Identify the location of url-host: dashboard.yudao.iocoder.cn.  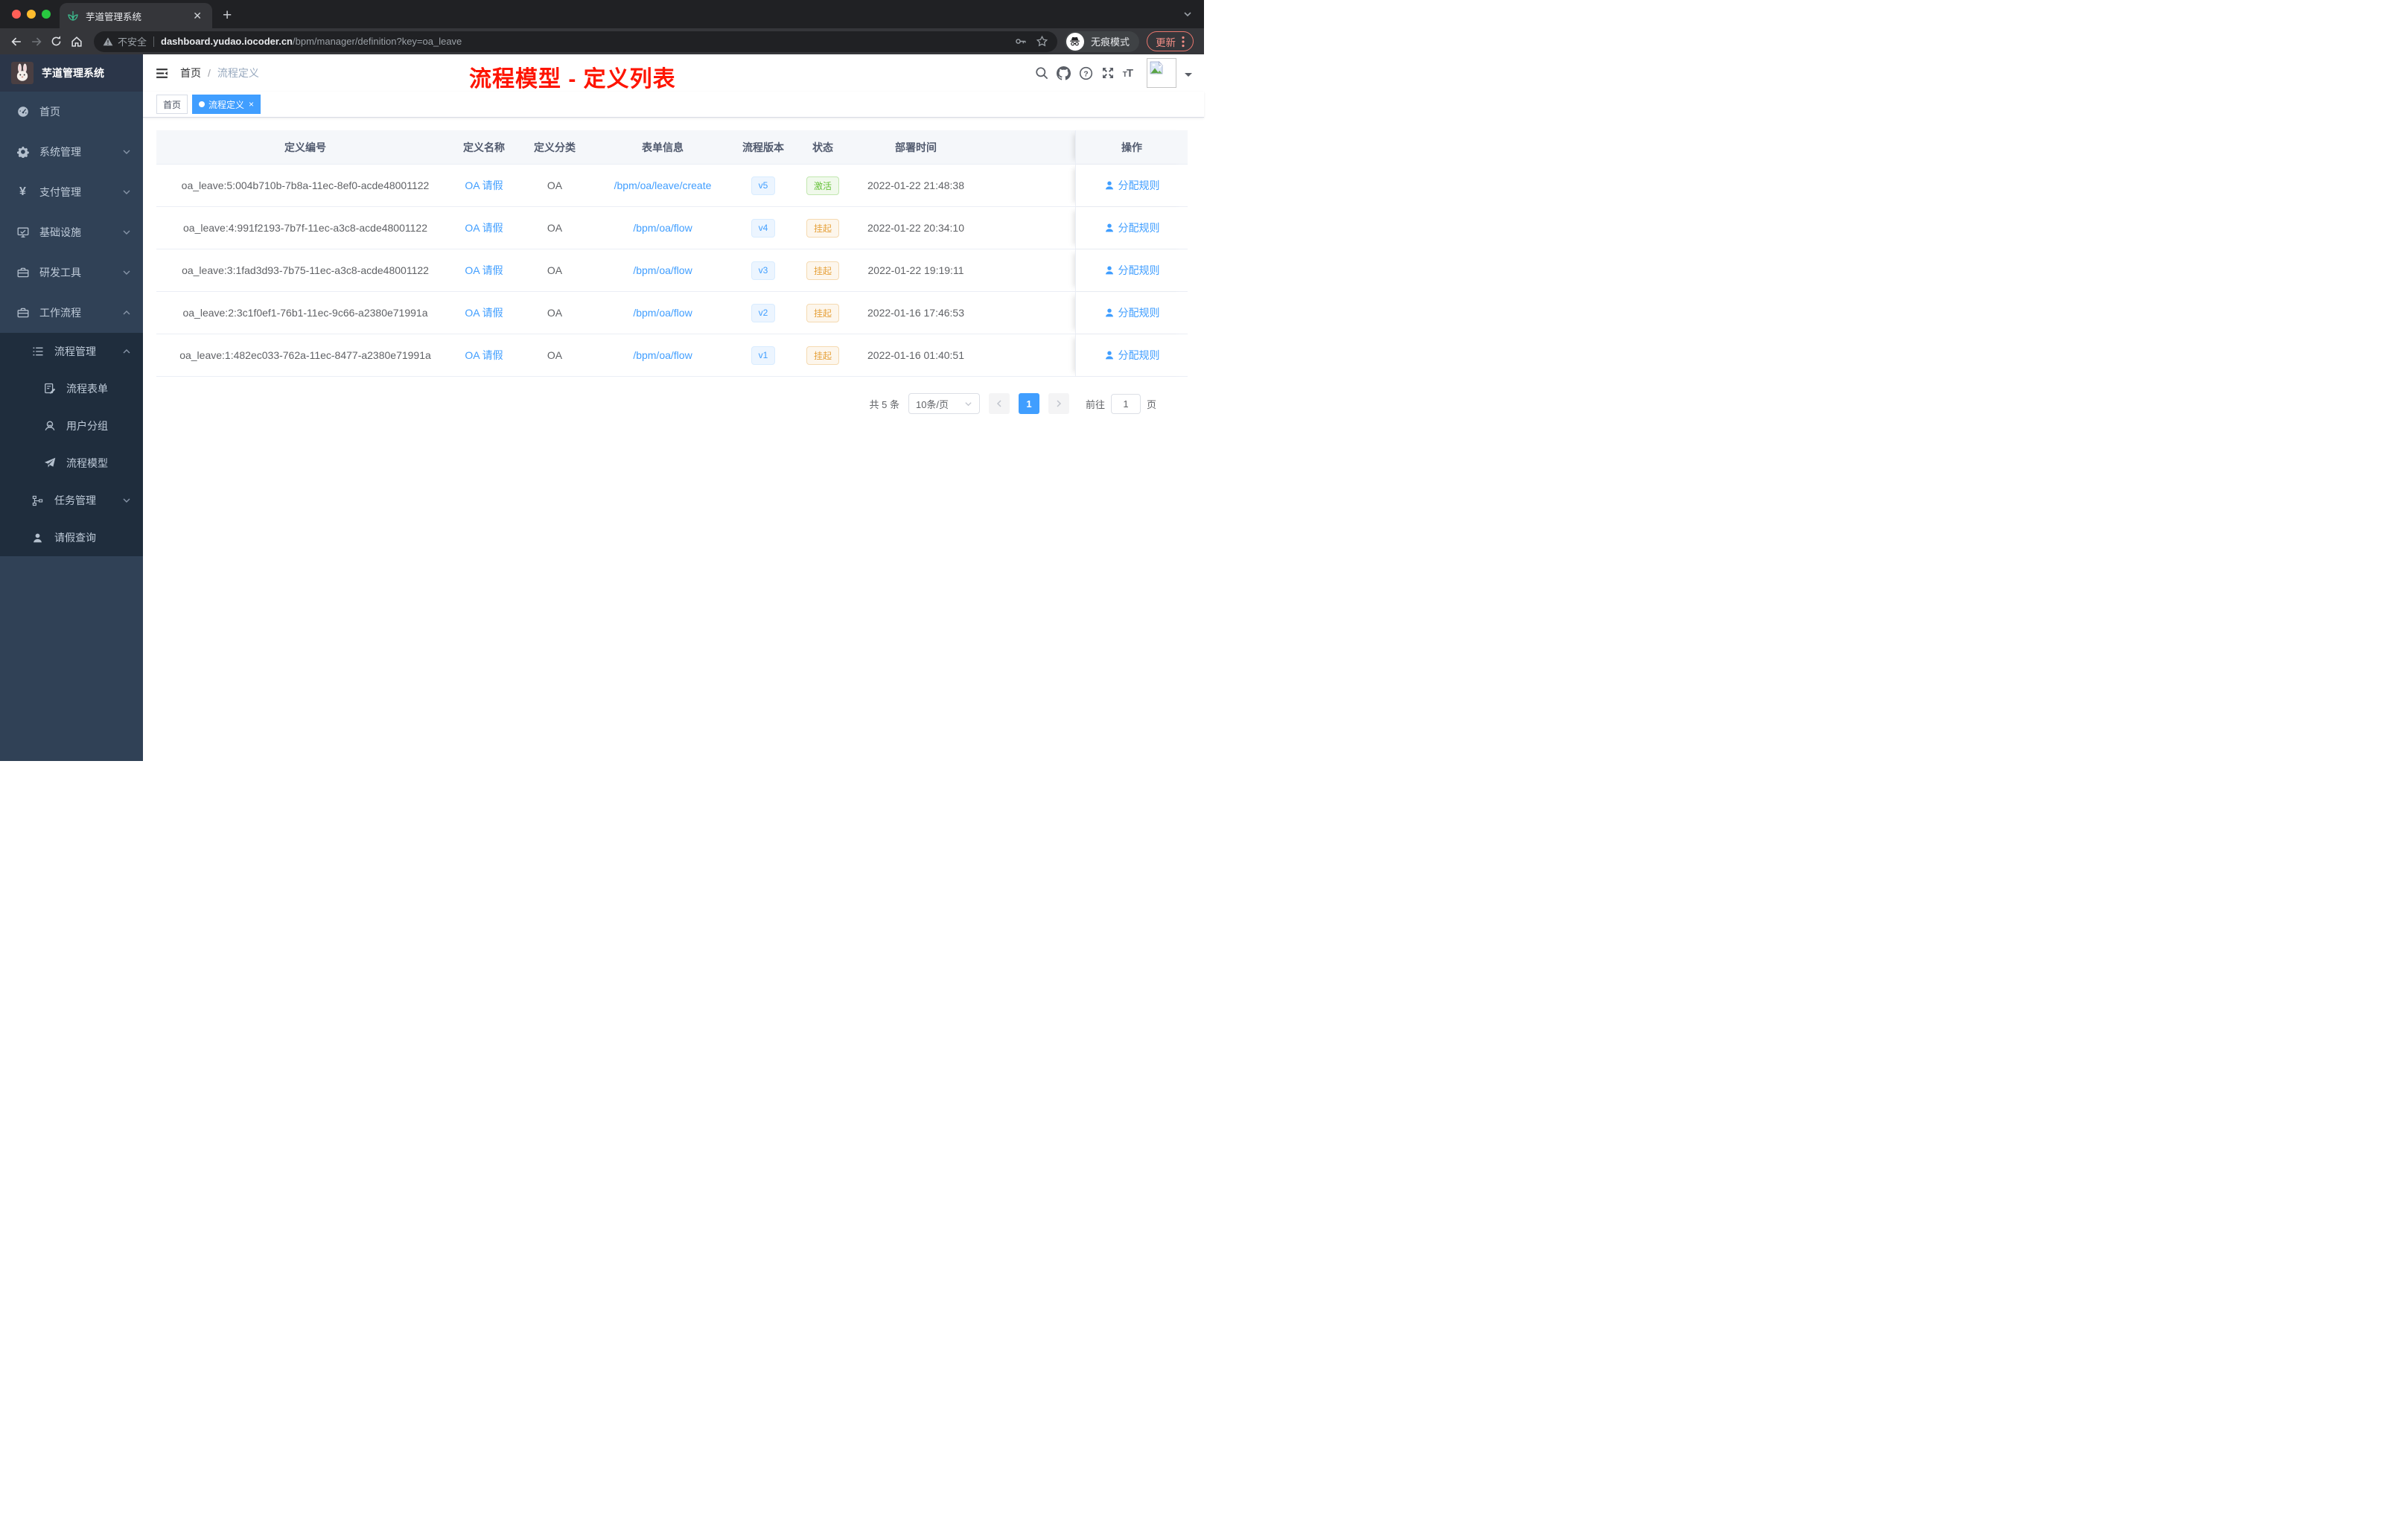
(227, 41).